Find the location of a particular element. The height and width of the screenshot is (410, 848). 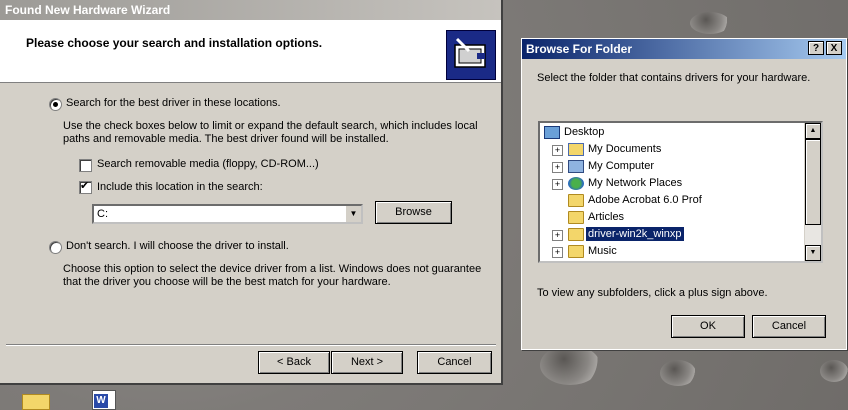

tree-item: + Music is located at coordinates (672, 251).